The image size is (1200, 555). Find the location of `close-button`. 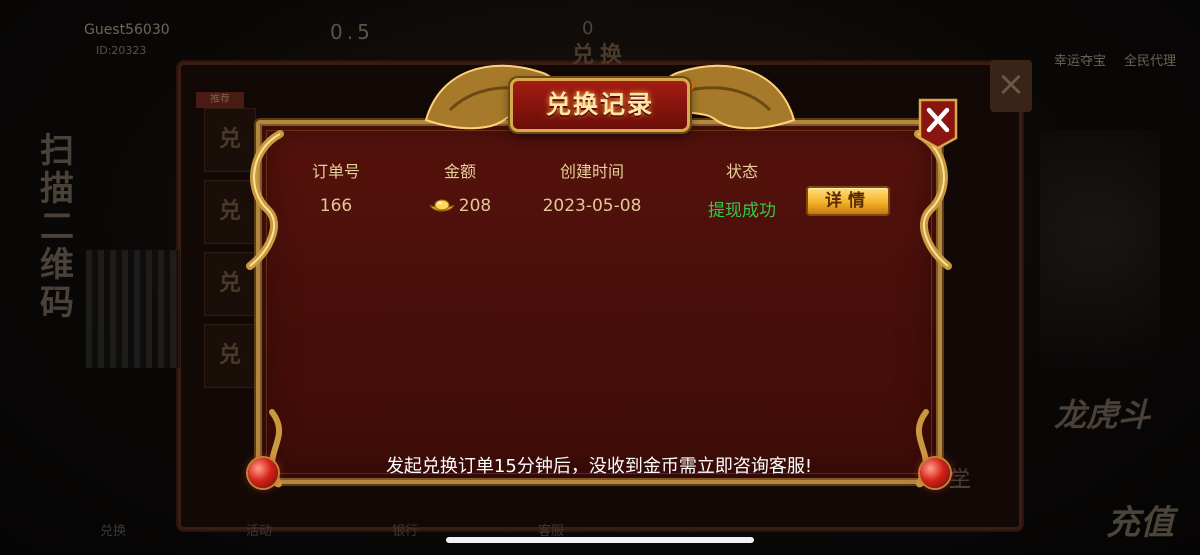

close-button is located at coordinates (938, 124).